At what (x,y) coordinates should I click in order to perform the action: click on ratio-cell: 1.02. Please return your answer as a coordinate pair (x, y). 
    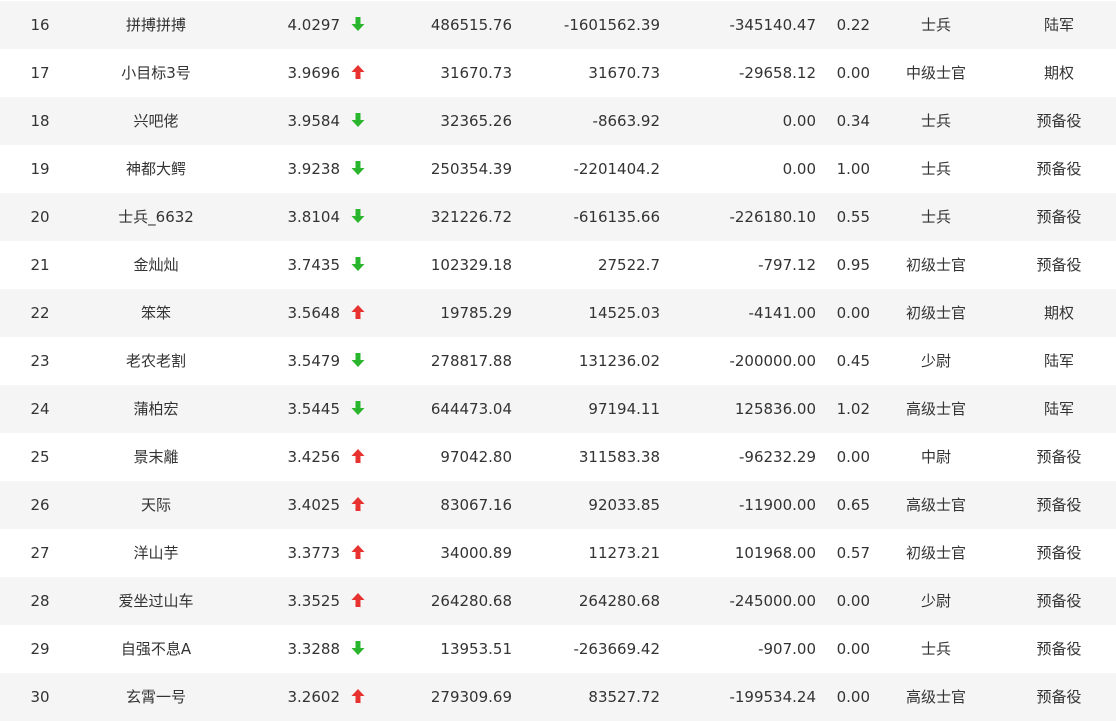
    Looking at the image, I should click on (853, 409).